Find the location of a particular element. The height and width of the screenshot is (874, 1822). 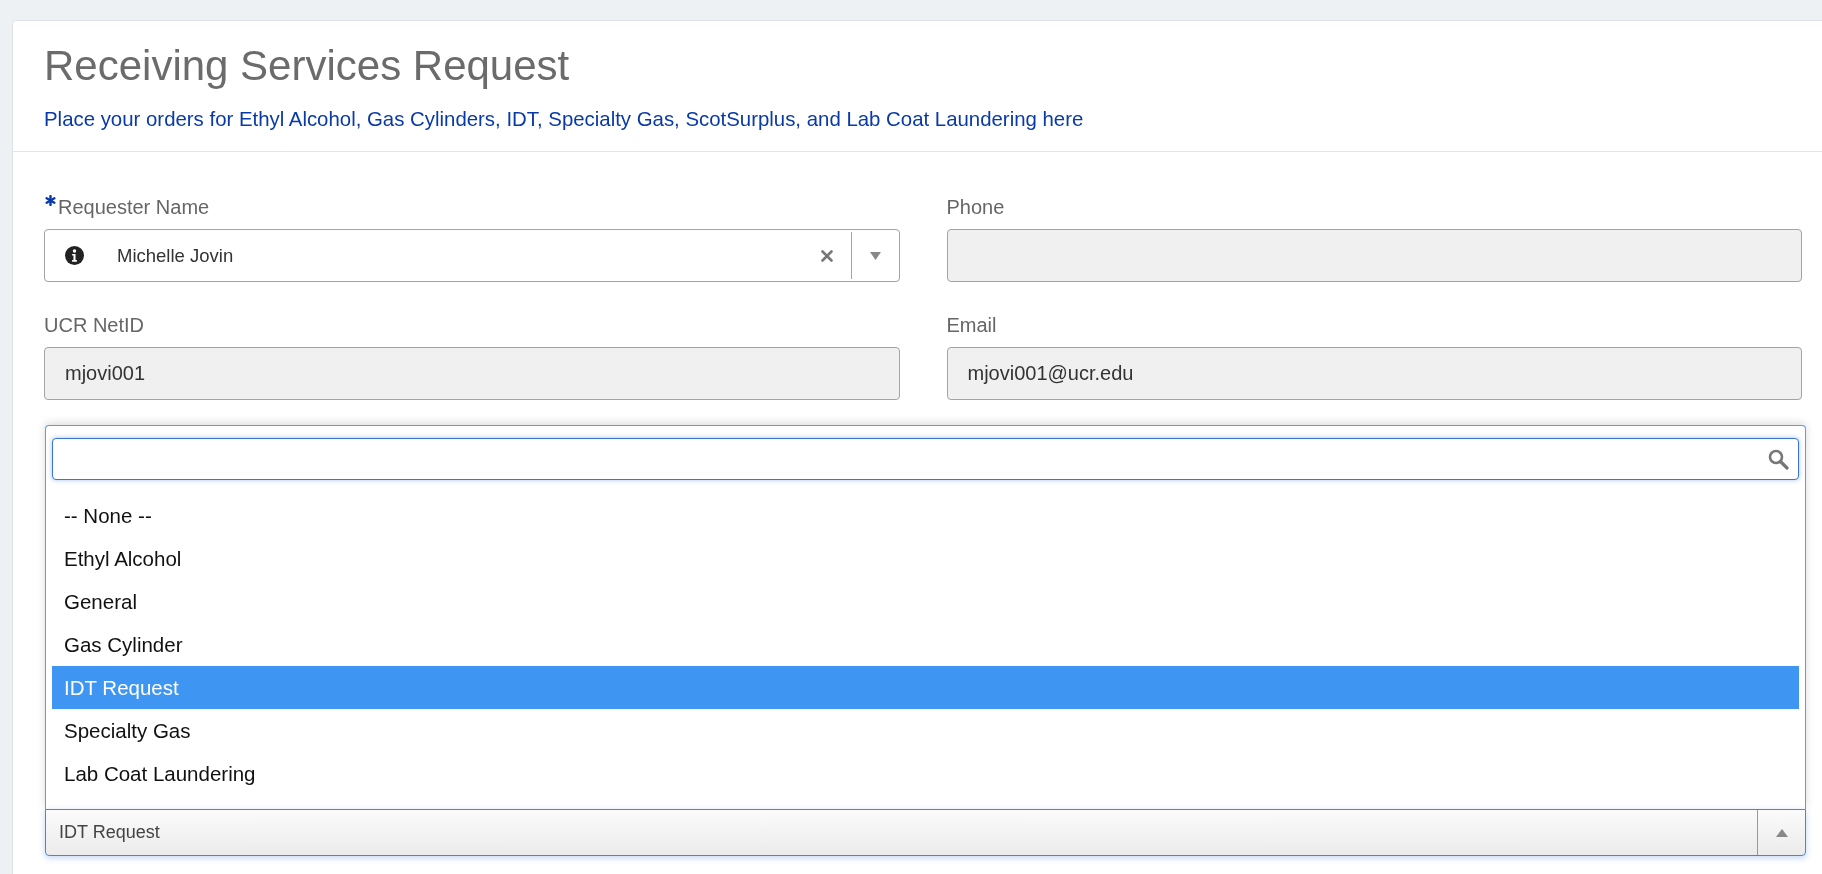

close-icon is located at coordinates (826, 255).